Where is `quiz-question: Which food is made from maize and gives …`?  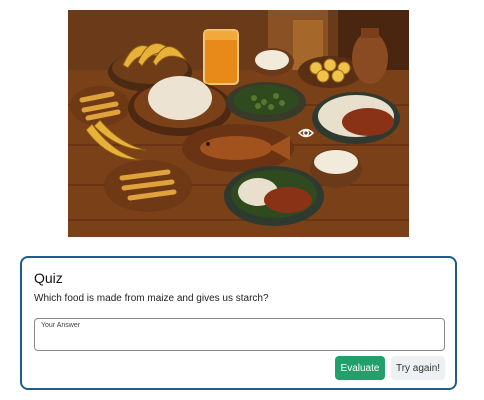 quiz-question: Which food is made from maize and gives … is located at coordinates (151, 298).